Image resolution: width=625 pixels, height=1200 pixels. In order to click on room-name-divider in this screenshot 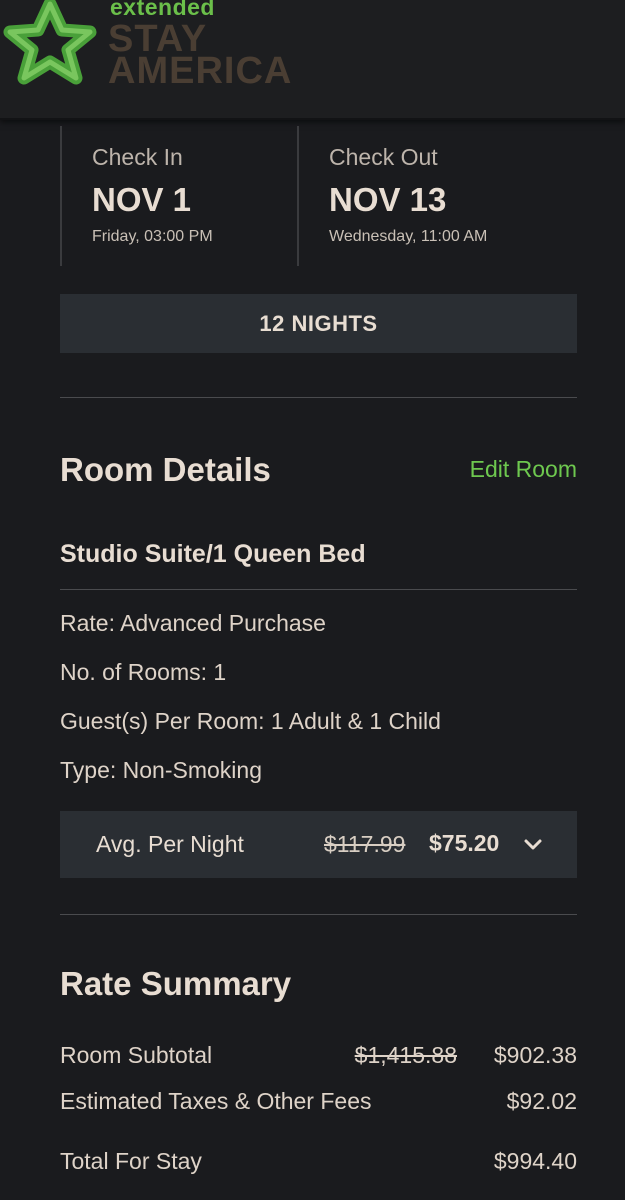, I will do `click(318, 589)`.